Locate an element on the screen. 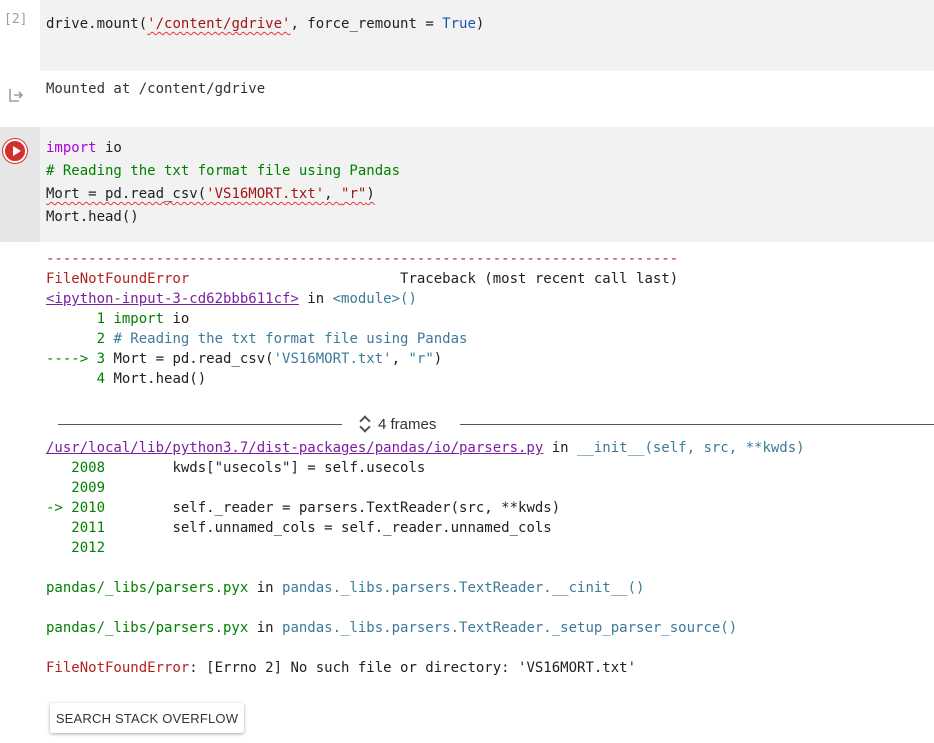 This screenshot has width=934, height=743. output-text: Mounted at /content/gdrive is located at coordinates (156, 89).